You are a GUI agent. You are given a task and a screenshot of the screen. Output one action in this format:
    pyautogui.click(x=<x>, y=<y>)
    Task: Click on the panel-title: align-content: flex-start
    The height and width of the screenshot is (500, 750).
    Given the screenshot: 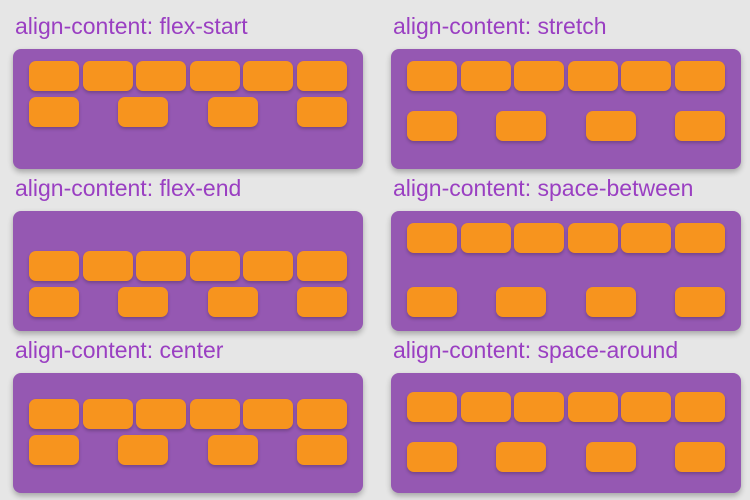 What is the action you would take?
    pyautogui.click(x=131, y=26)
    